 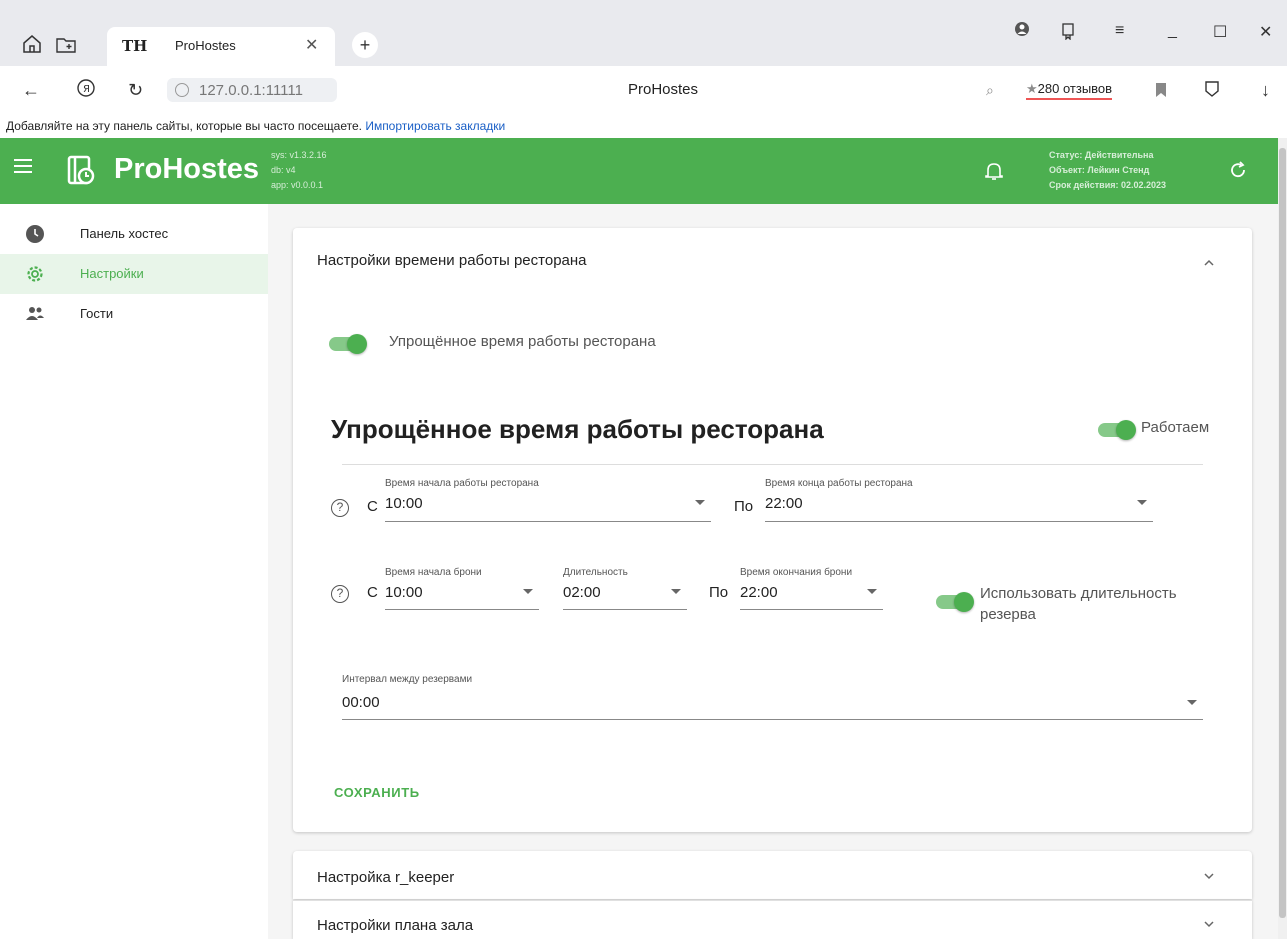 What do you see at coordinates (462, 588) in the screenshot?
I see `booking-start-select: Время начала брони 10:00` at bounding box center [462, 588].